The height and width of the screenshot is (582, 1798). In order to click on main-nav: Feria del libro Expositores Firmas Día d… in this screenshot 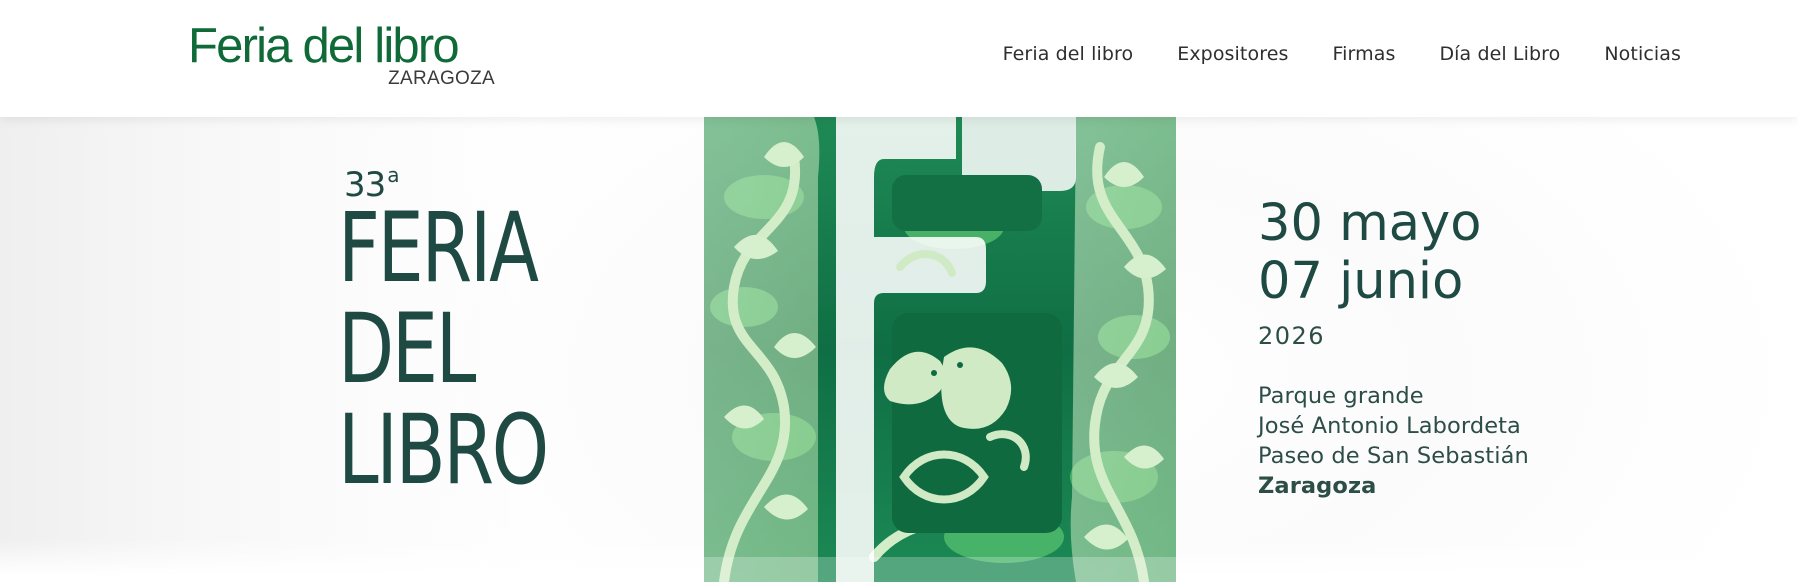, I will do `click(1342, 54)`.